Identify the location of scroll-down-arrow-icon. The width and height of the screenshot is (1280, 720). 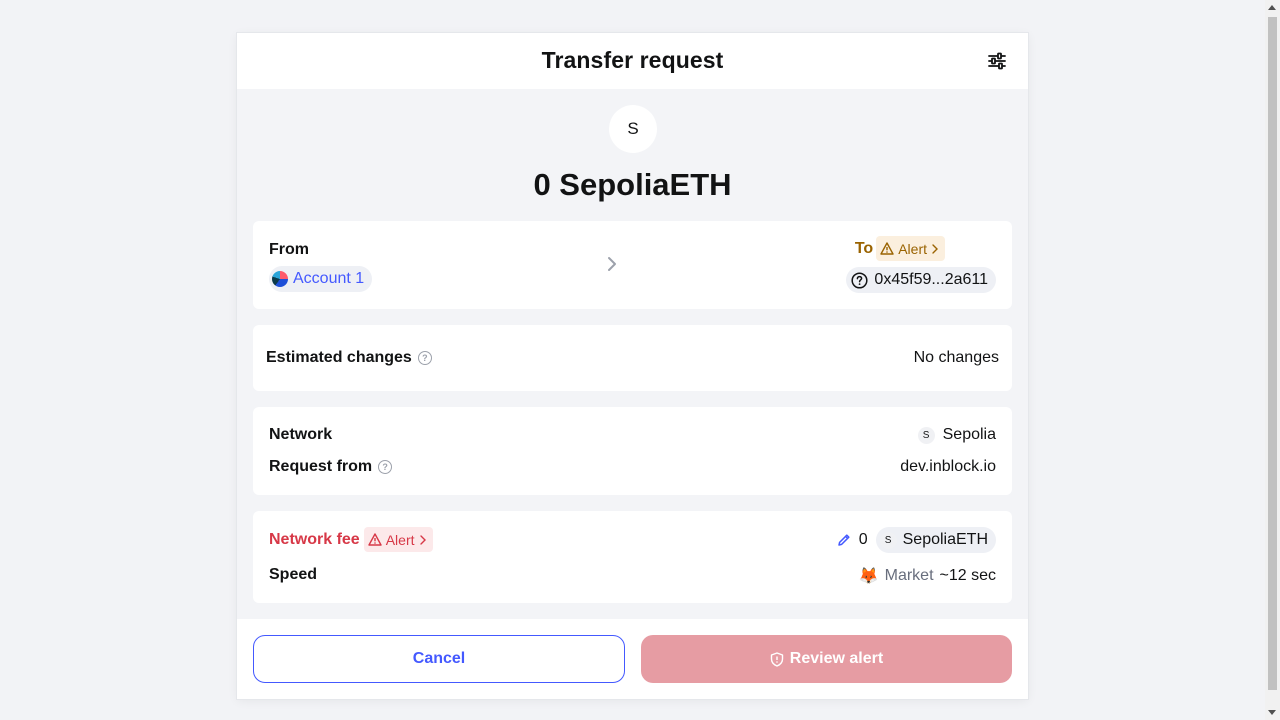
(1272, 712).